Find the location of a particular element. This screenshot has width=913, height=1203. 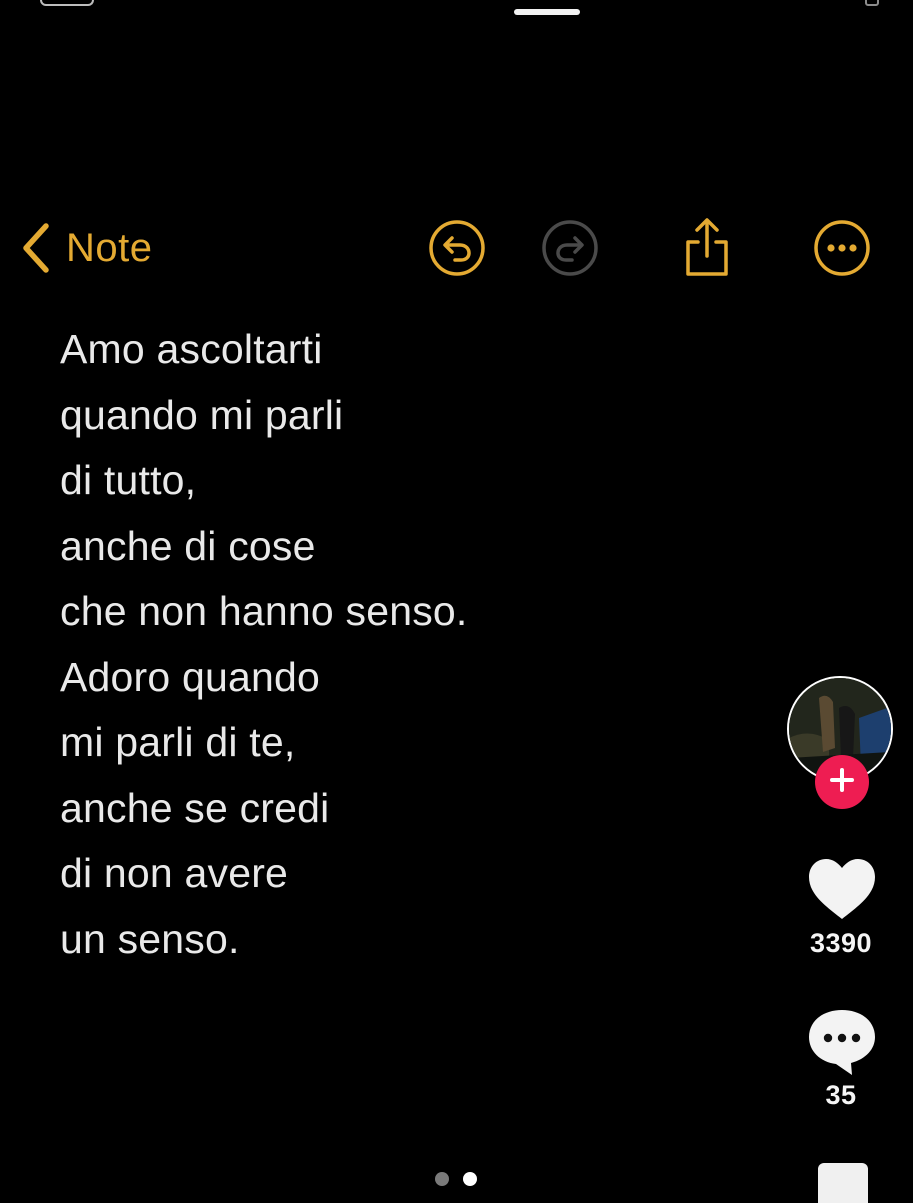

note-line: anche di cose is located at coordinates (188, 545).